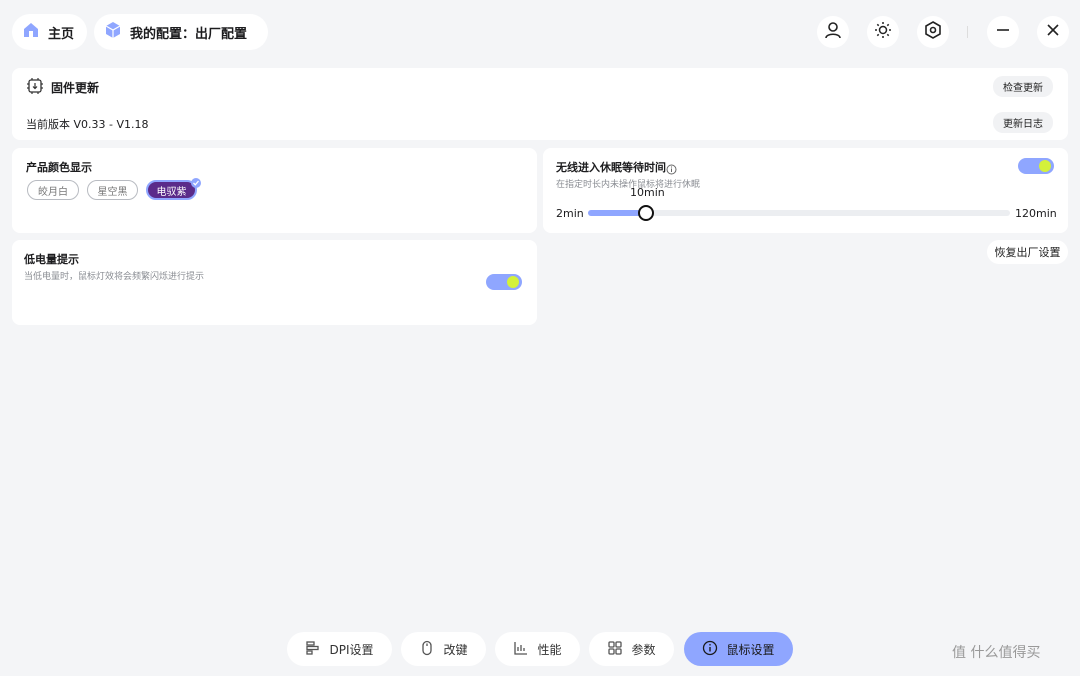 Image resolution: width=1080 pixels, height=676 pixels. I want to click on chip-icon, so click(35, 88).